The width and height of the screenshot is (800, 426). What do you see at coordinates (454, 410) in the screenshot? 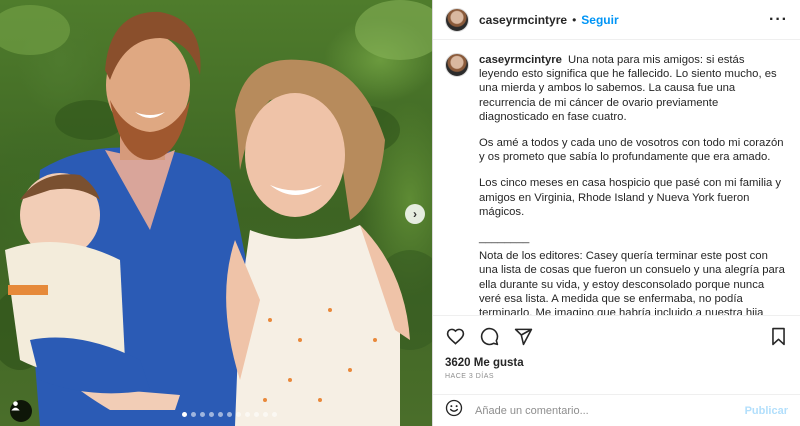
I see `emoji-icon` at bounding box center [454, 410].